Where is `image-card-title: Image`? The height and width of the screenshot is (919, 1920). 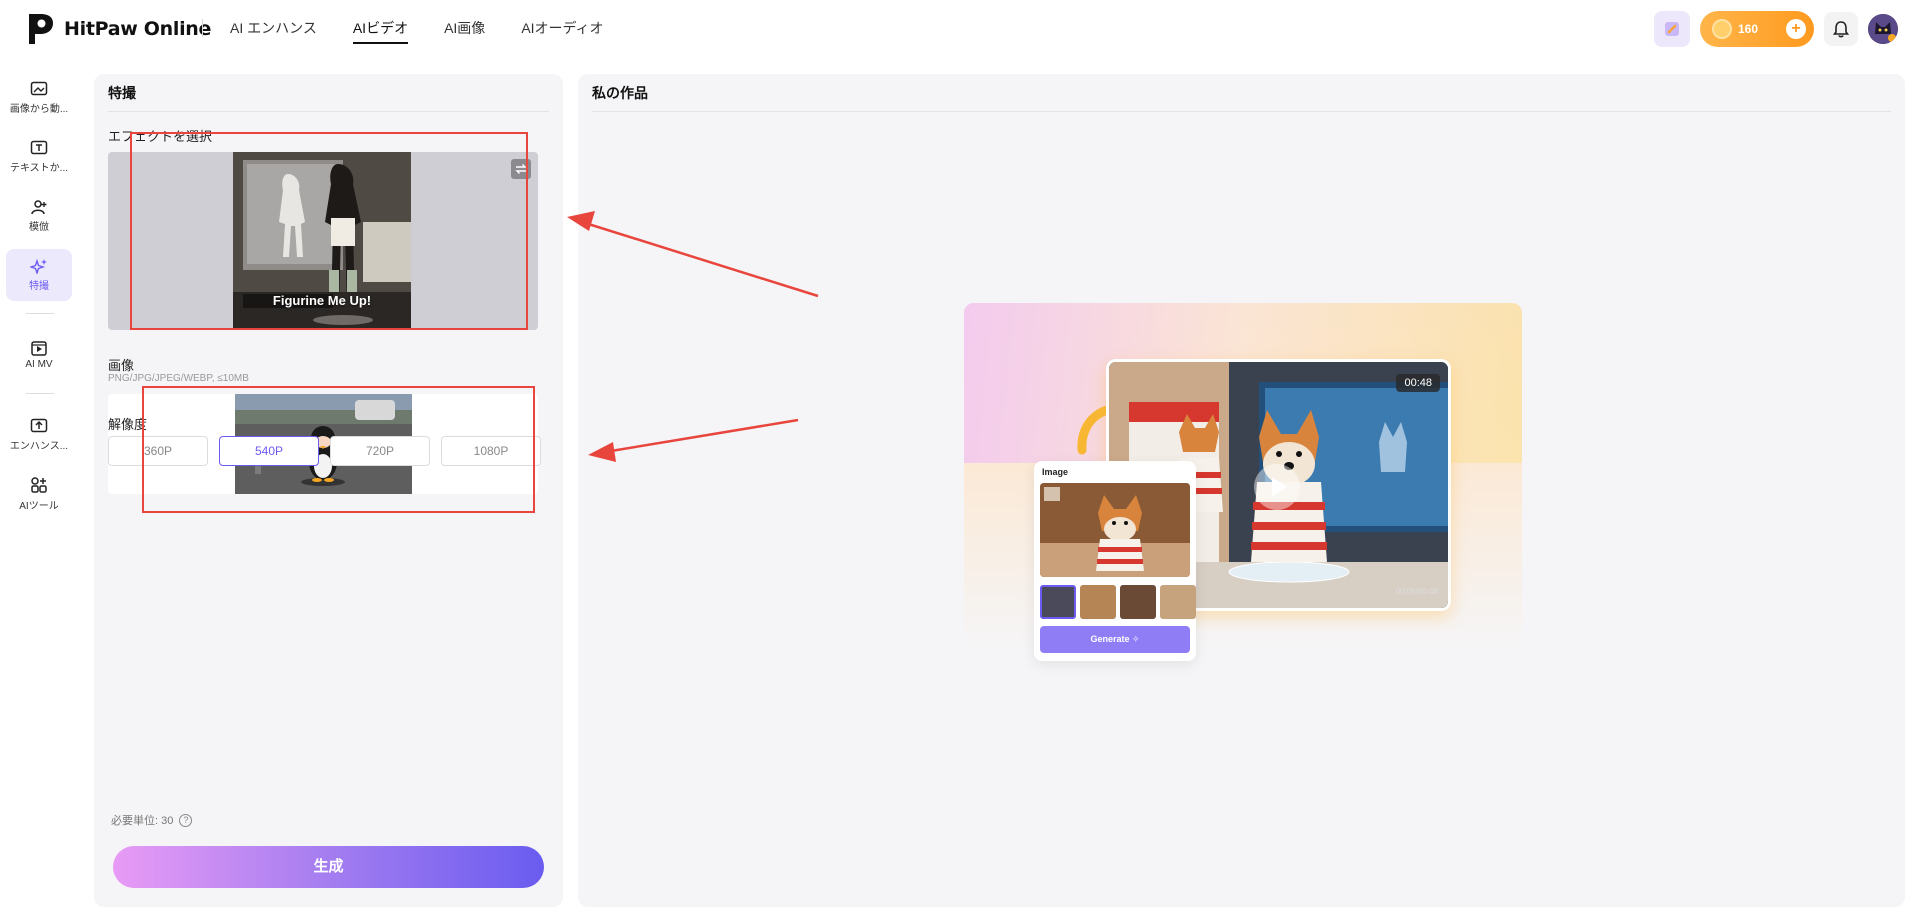 image-card-title: Image is located at coordinates (1055, 472).